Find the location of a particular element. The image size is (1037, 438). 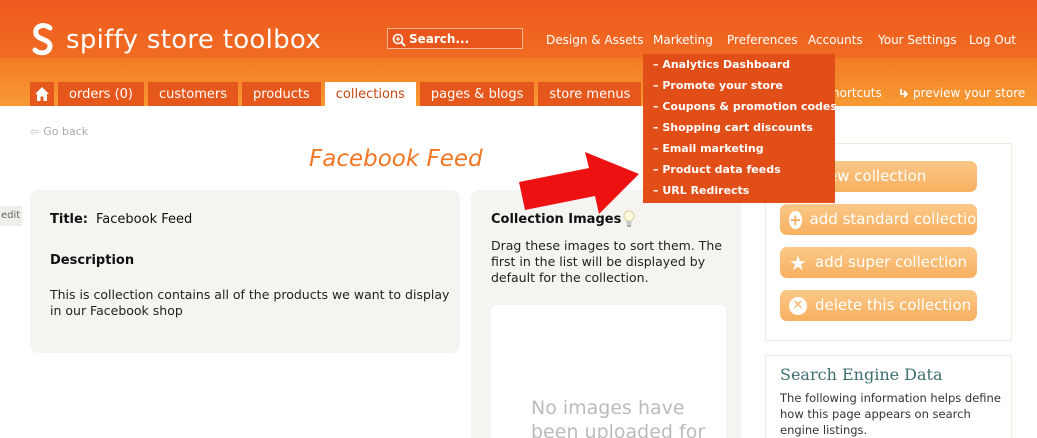

no-images-message: No images have been uploaded for is located at coordinates (618, 417).